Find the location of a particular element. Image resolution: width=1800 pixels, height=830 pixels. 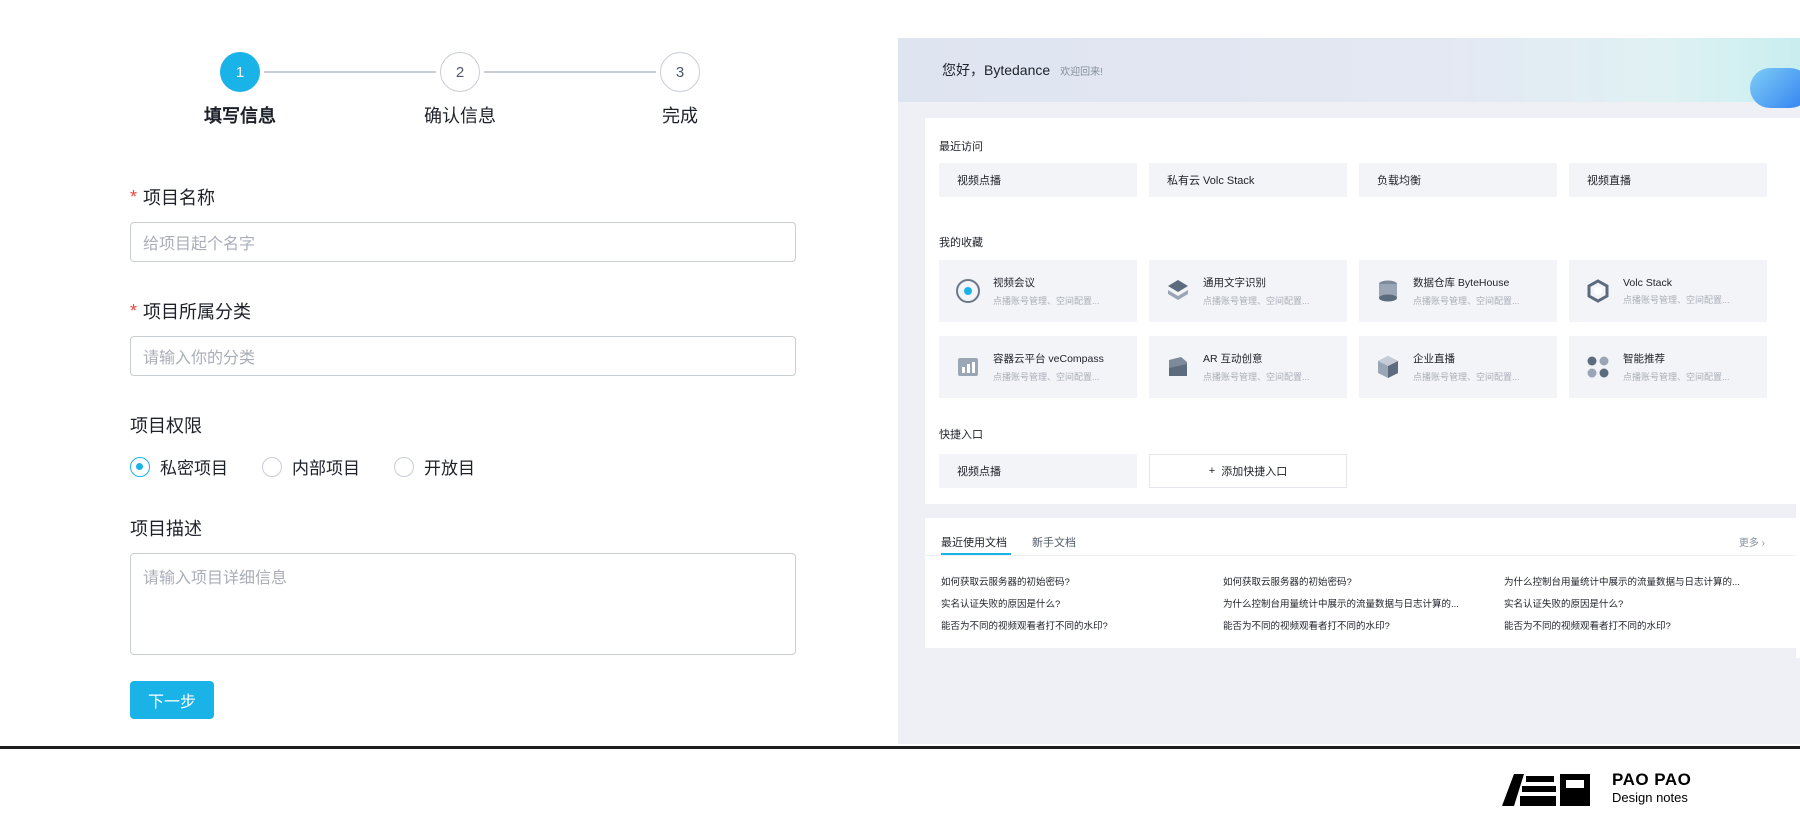

shortcut-item: 视频点播 is located at coordinates (1038, 471).